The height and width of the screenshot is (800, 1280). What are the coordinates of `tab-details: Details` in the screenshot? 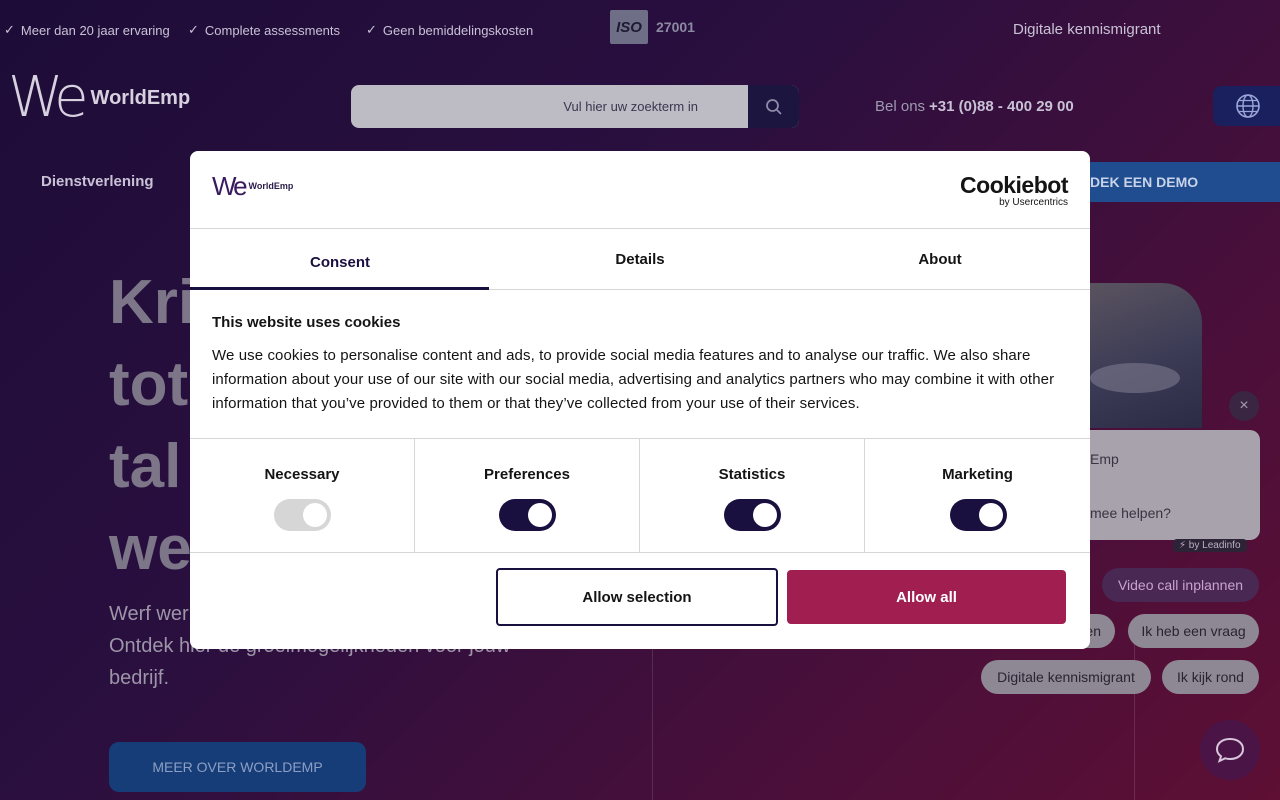 It's located at (640, 259).